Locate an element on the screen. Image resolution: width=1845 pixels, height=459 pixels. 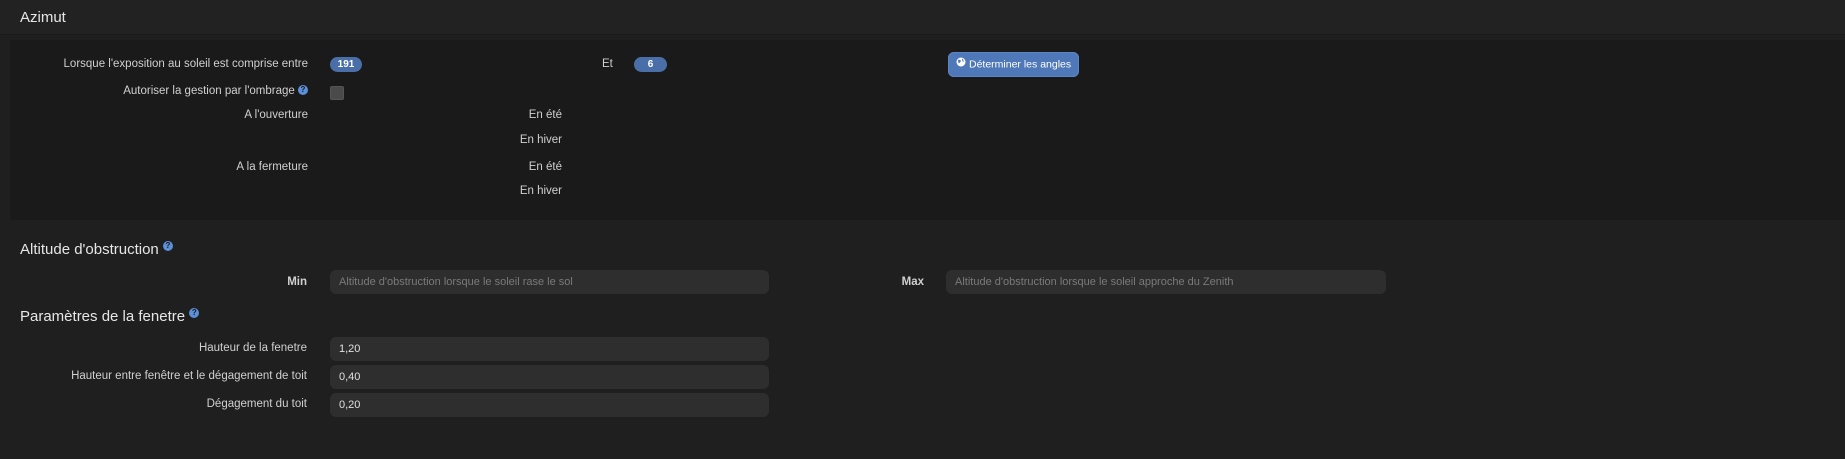
opening-summer-label: En été is located at coordinates (545, 115).